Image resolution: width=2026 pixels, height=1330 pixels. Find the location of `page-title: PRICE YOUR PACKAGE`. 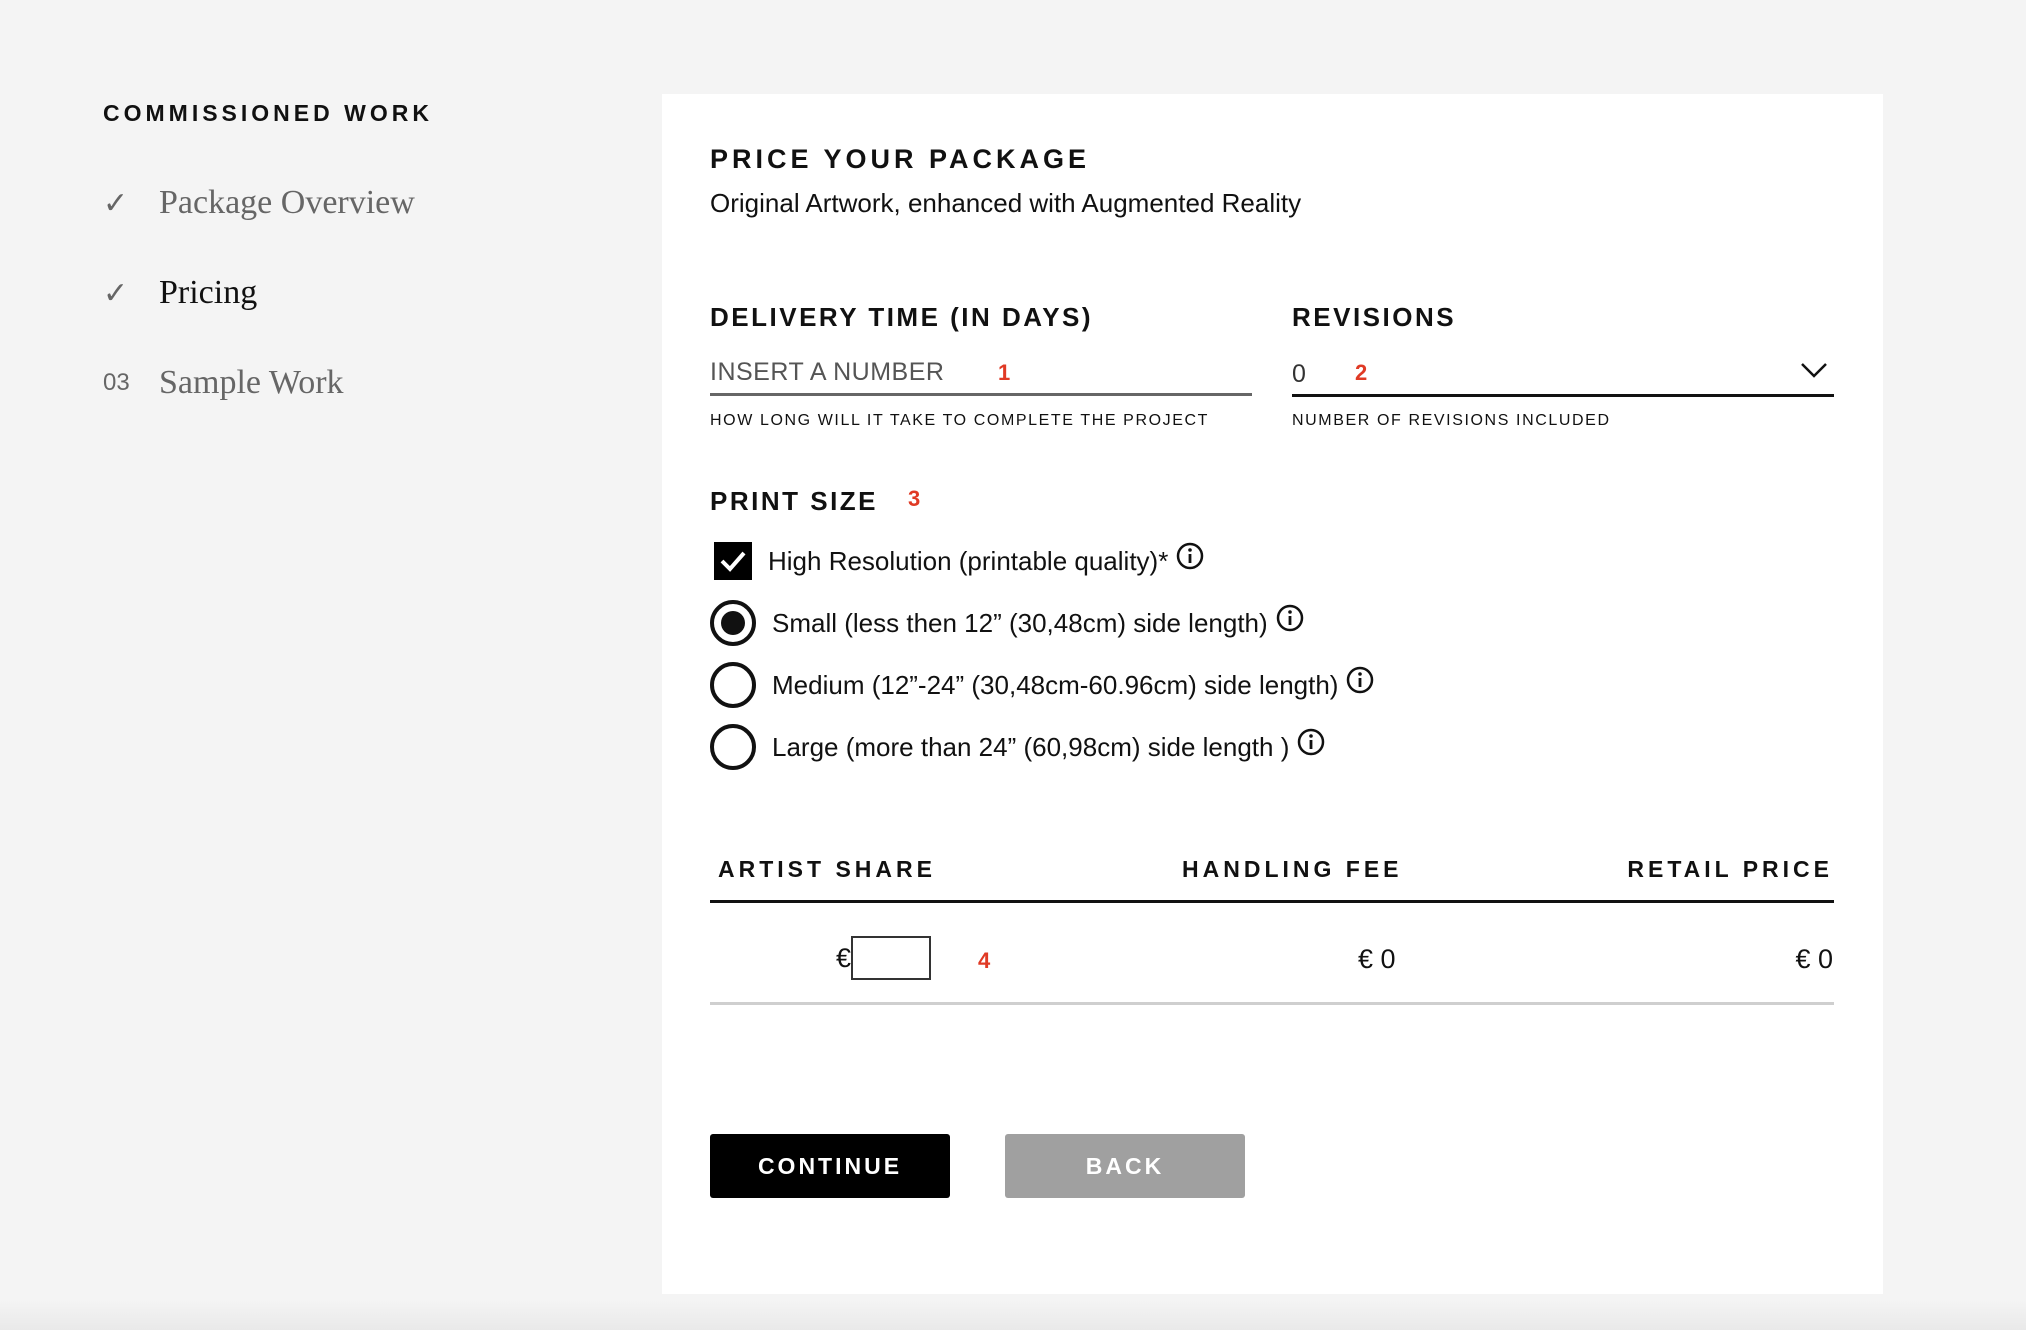

page-title: PRICE YOUR PACKAGE is located at coordinates (900, 159).